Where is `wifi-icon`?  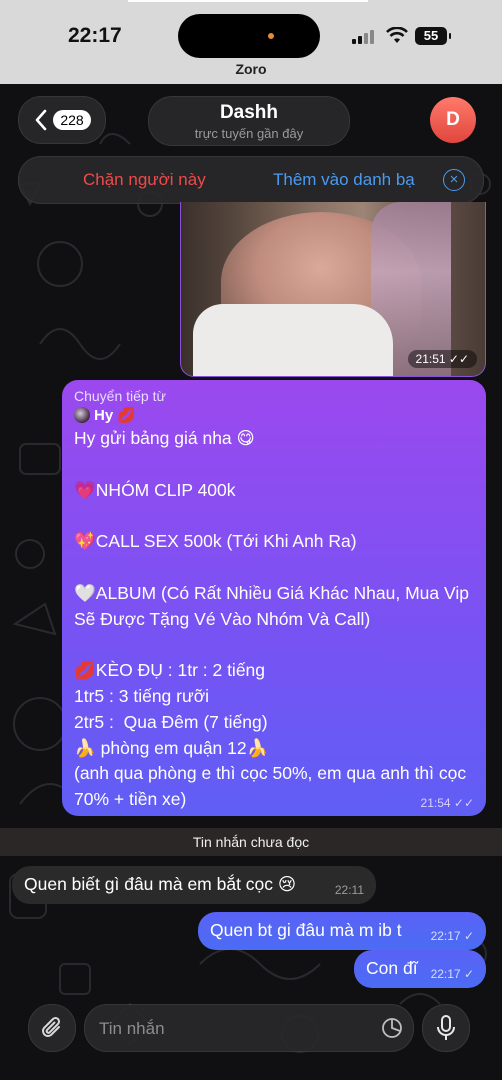
wifi-icon is located at coordinates (397, 35).